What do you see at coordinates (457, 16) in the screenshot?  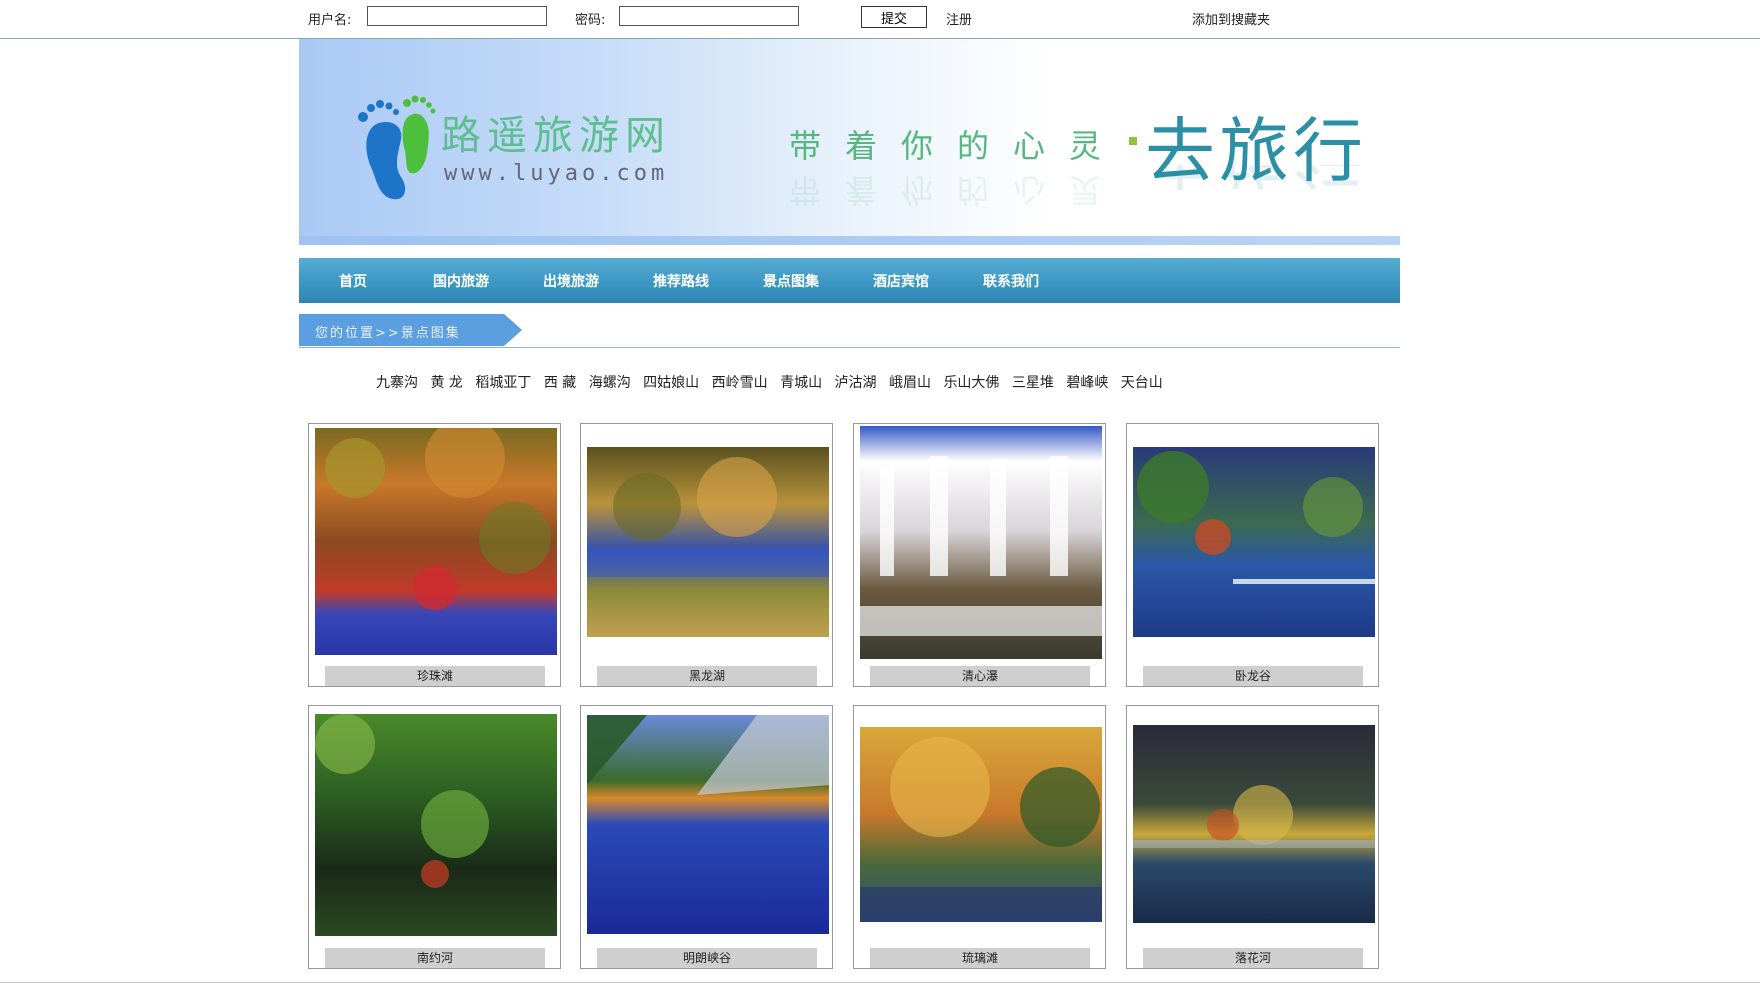 I see `username-input` at bounding box center [457, 16].